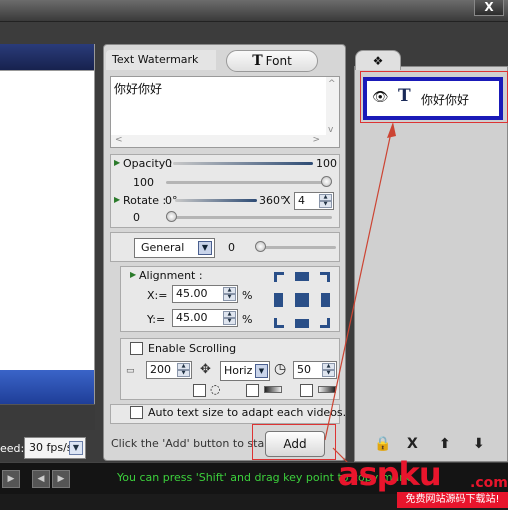 This screenshot has height=510, width=508. I want to click on site-logo-tagline: 免费网站源码下载站!, so click(452, 500).